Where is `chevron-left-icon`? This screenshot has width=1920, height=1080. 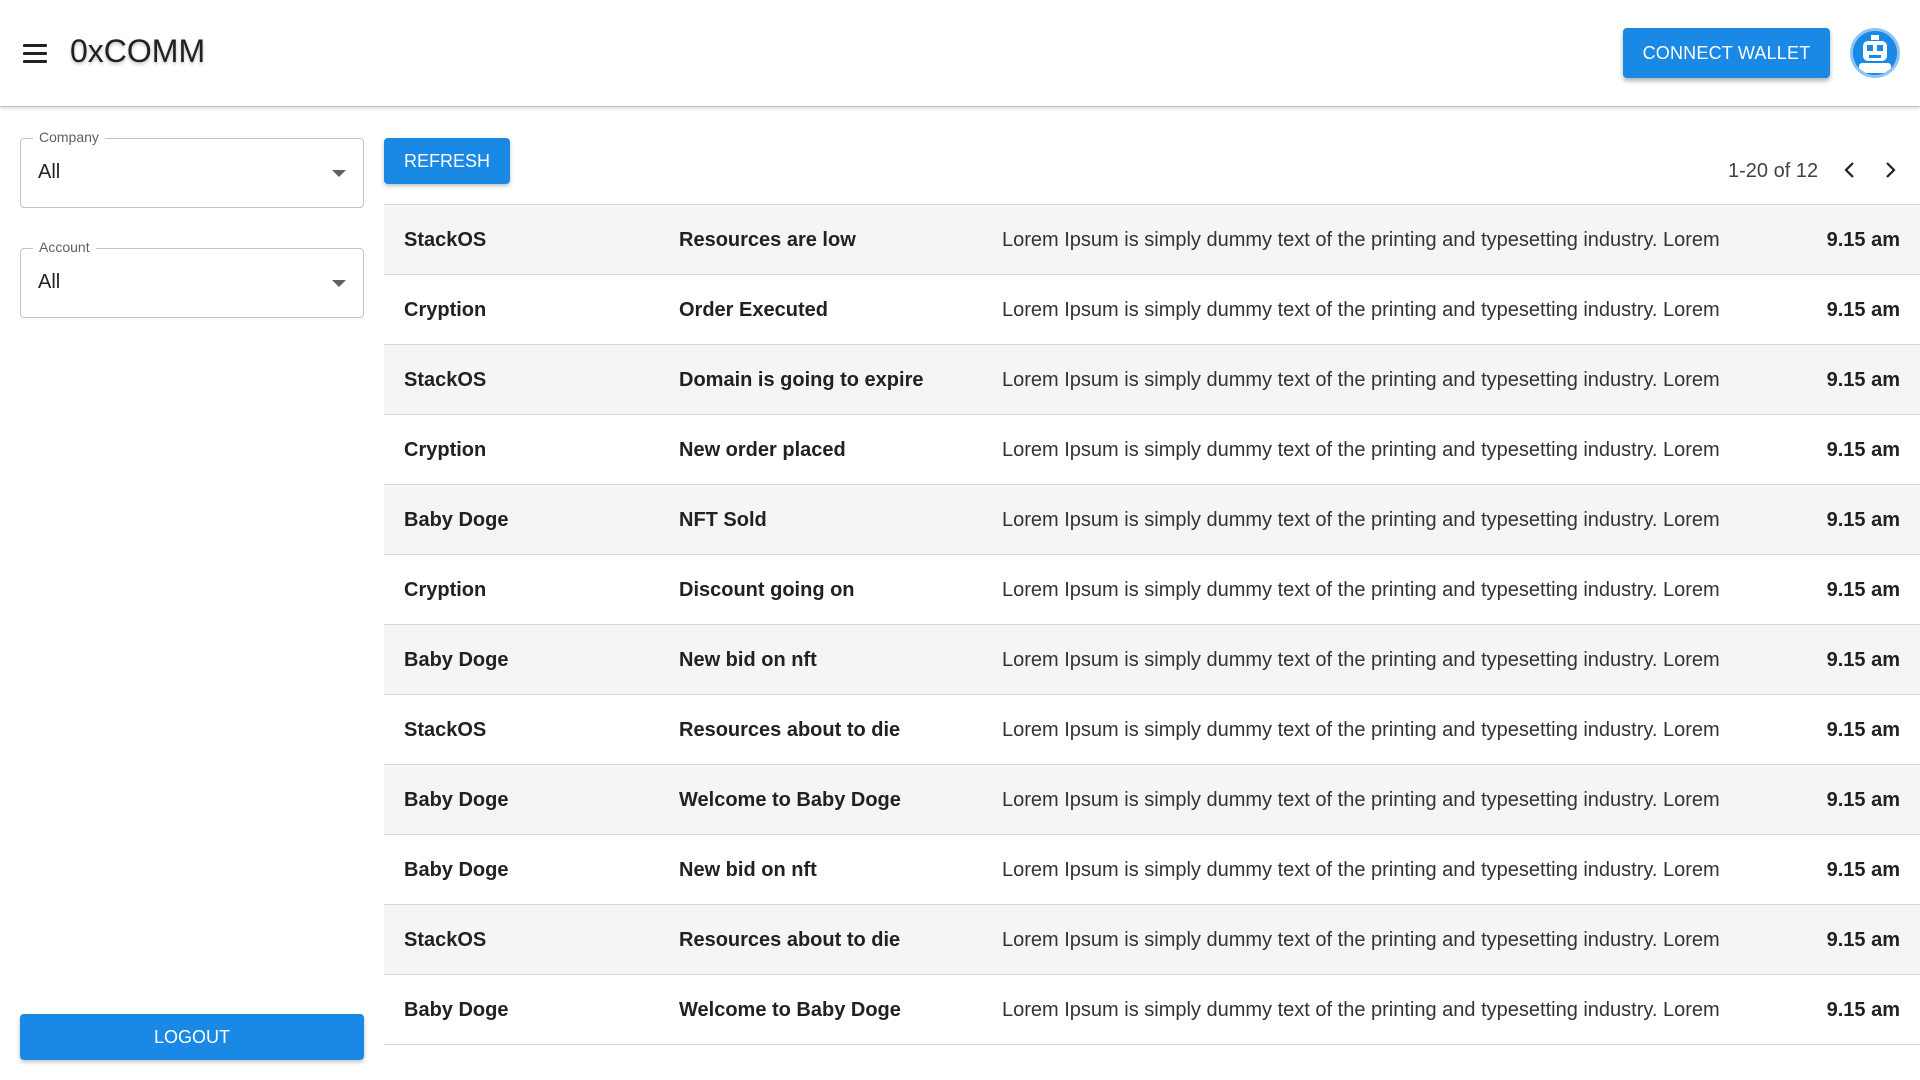 chevron-left-icon is located at coordinates (1850, 170).